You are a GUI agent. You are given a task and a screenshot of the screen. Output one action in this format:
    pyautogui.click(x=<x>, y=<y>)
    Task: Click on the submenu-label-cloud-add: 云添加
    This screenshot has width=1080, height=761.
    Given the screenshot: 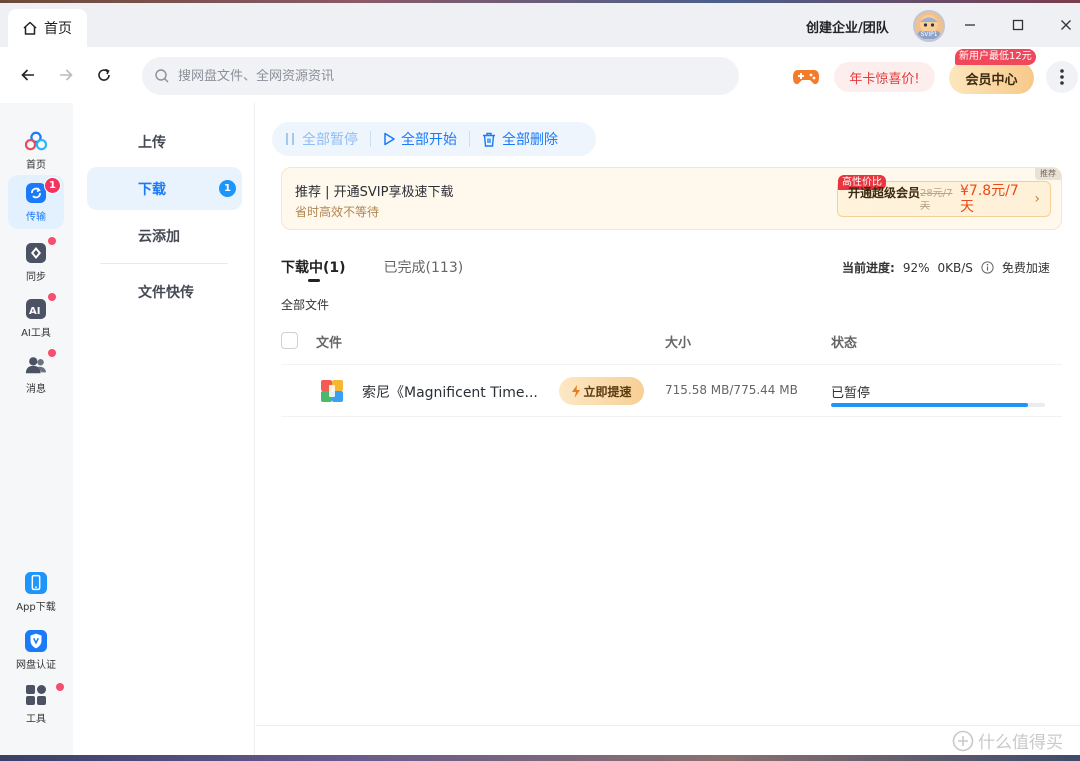 What is the action you would take?
    pyautogui.click(x=159, y=236)
    